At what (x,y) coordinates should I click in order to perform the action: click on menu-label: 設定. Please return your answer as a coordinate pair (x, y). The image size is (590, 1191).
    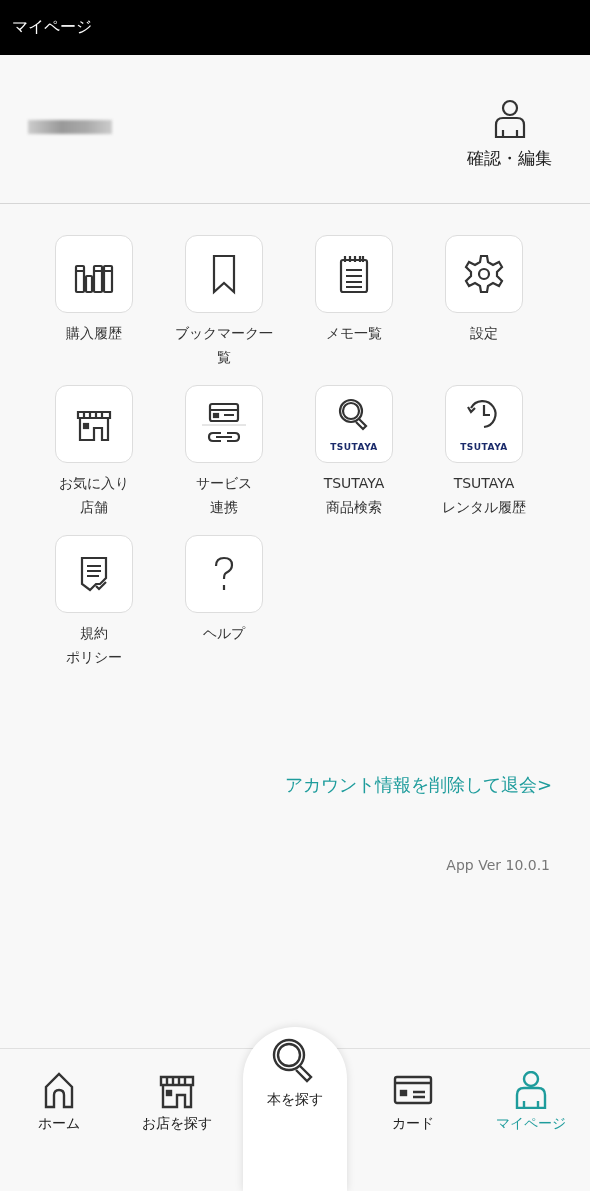
    Looking at the image, I should click on (484, 333).